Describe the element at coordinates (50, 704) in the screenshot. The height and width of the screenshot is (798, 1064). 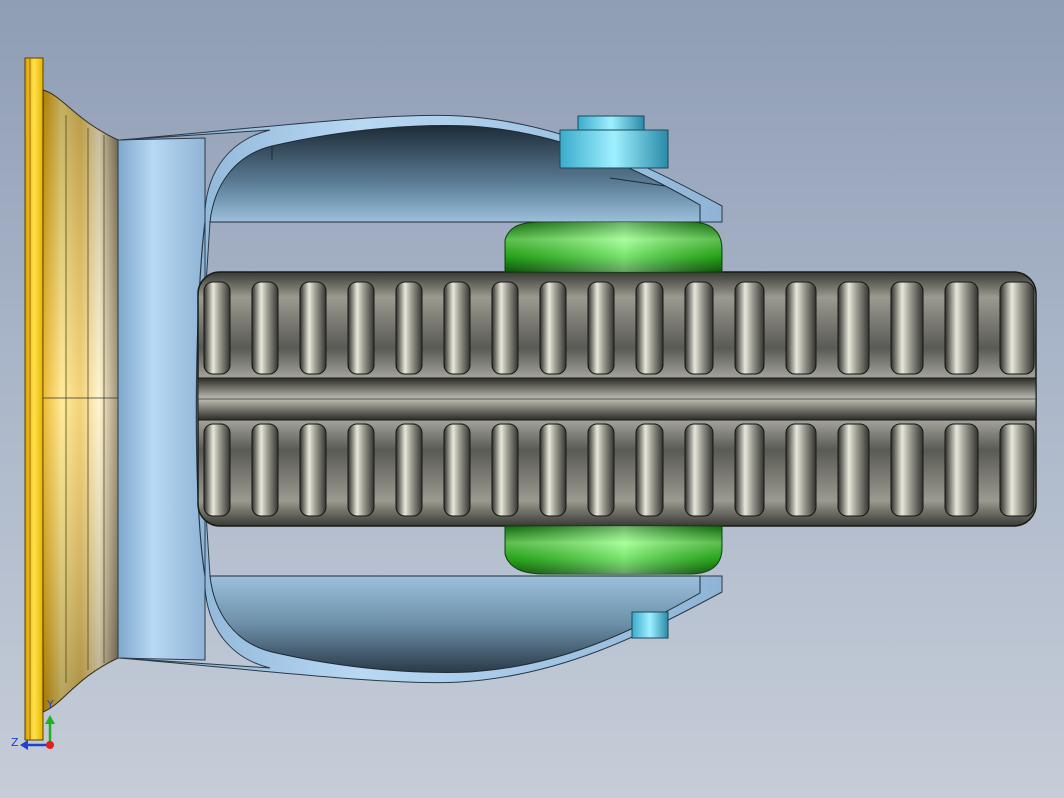
I see `triad-y-label: Y` at that location.